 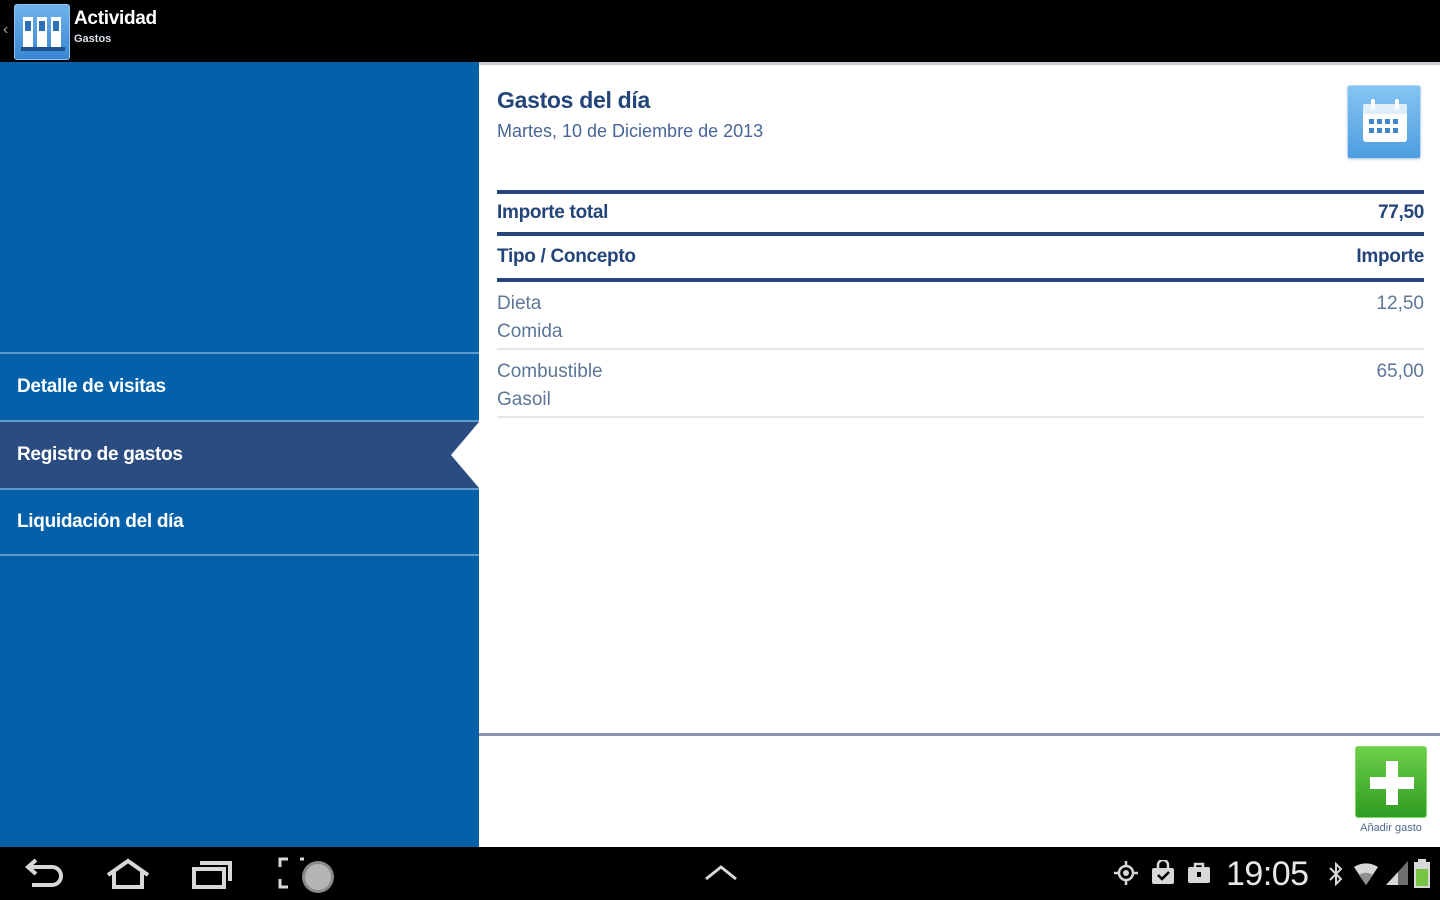 What do you see at coordinates (44, 874) in the screenshot?
I see `back-icon` at bounding box center [44, 874].